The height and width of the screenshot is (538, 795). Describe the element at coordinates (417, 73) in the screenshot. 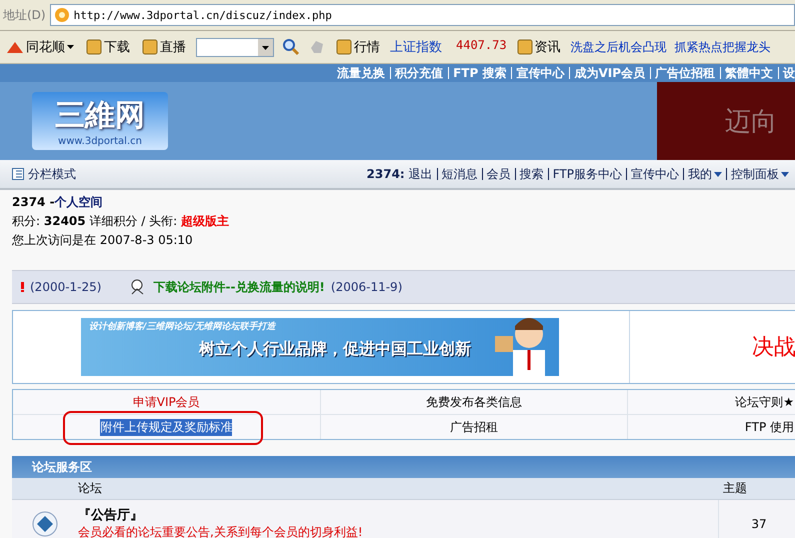

I see `top-link: 积分充值` at that location.